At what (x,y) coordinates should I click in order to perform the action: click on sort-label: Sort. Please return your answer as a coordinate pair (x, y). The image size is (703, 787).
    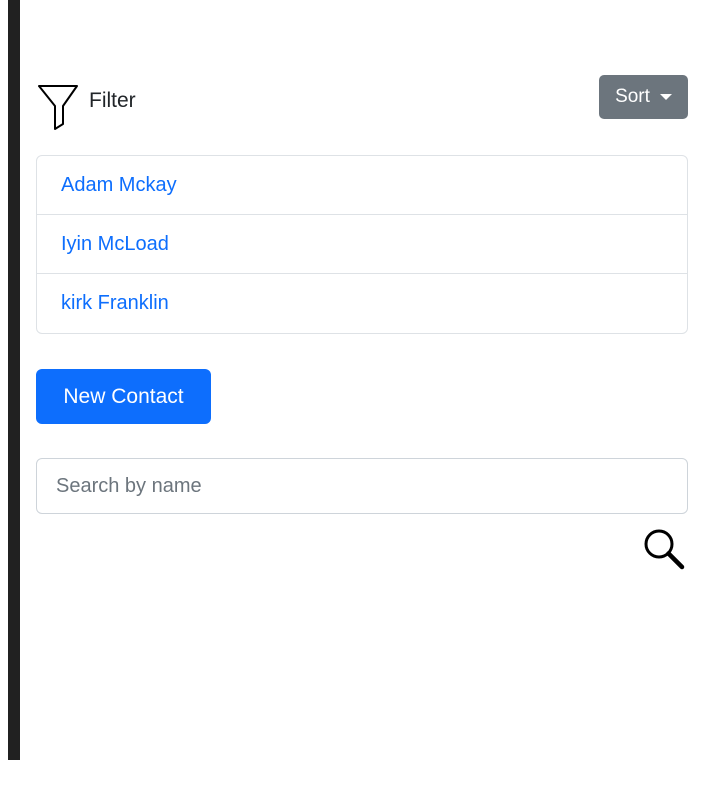
    Looking at the image, I should click on (632, 96).